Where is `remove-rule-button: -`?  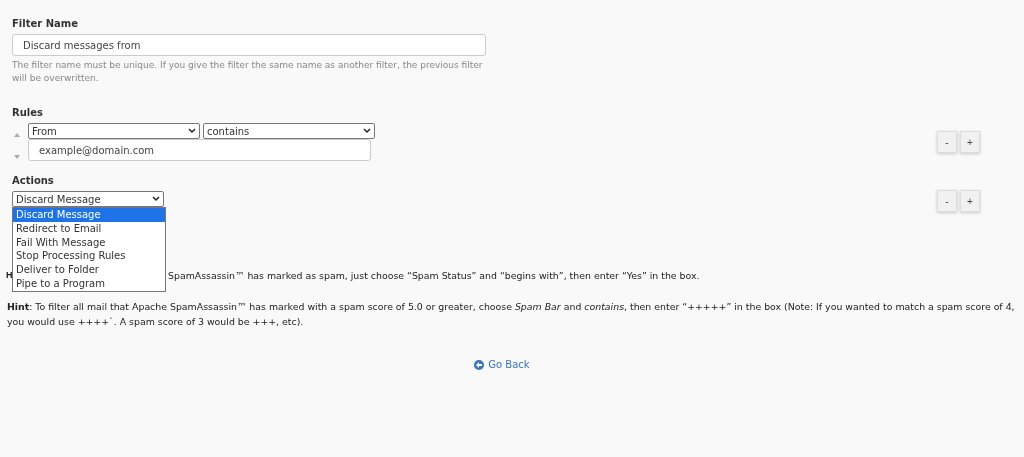
remove-rule-button: - is located at coordinates (947, 142).